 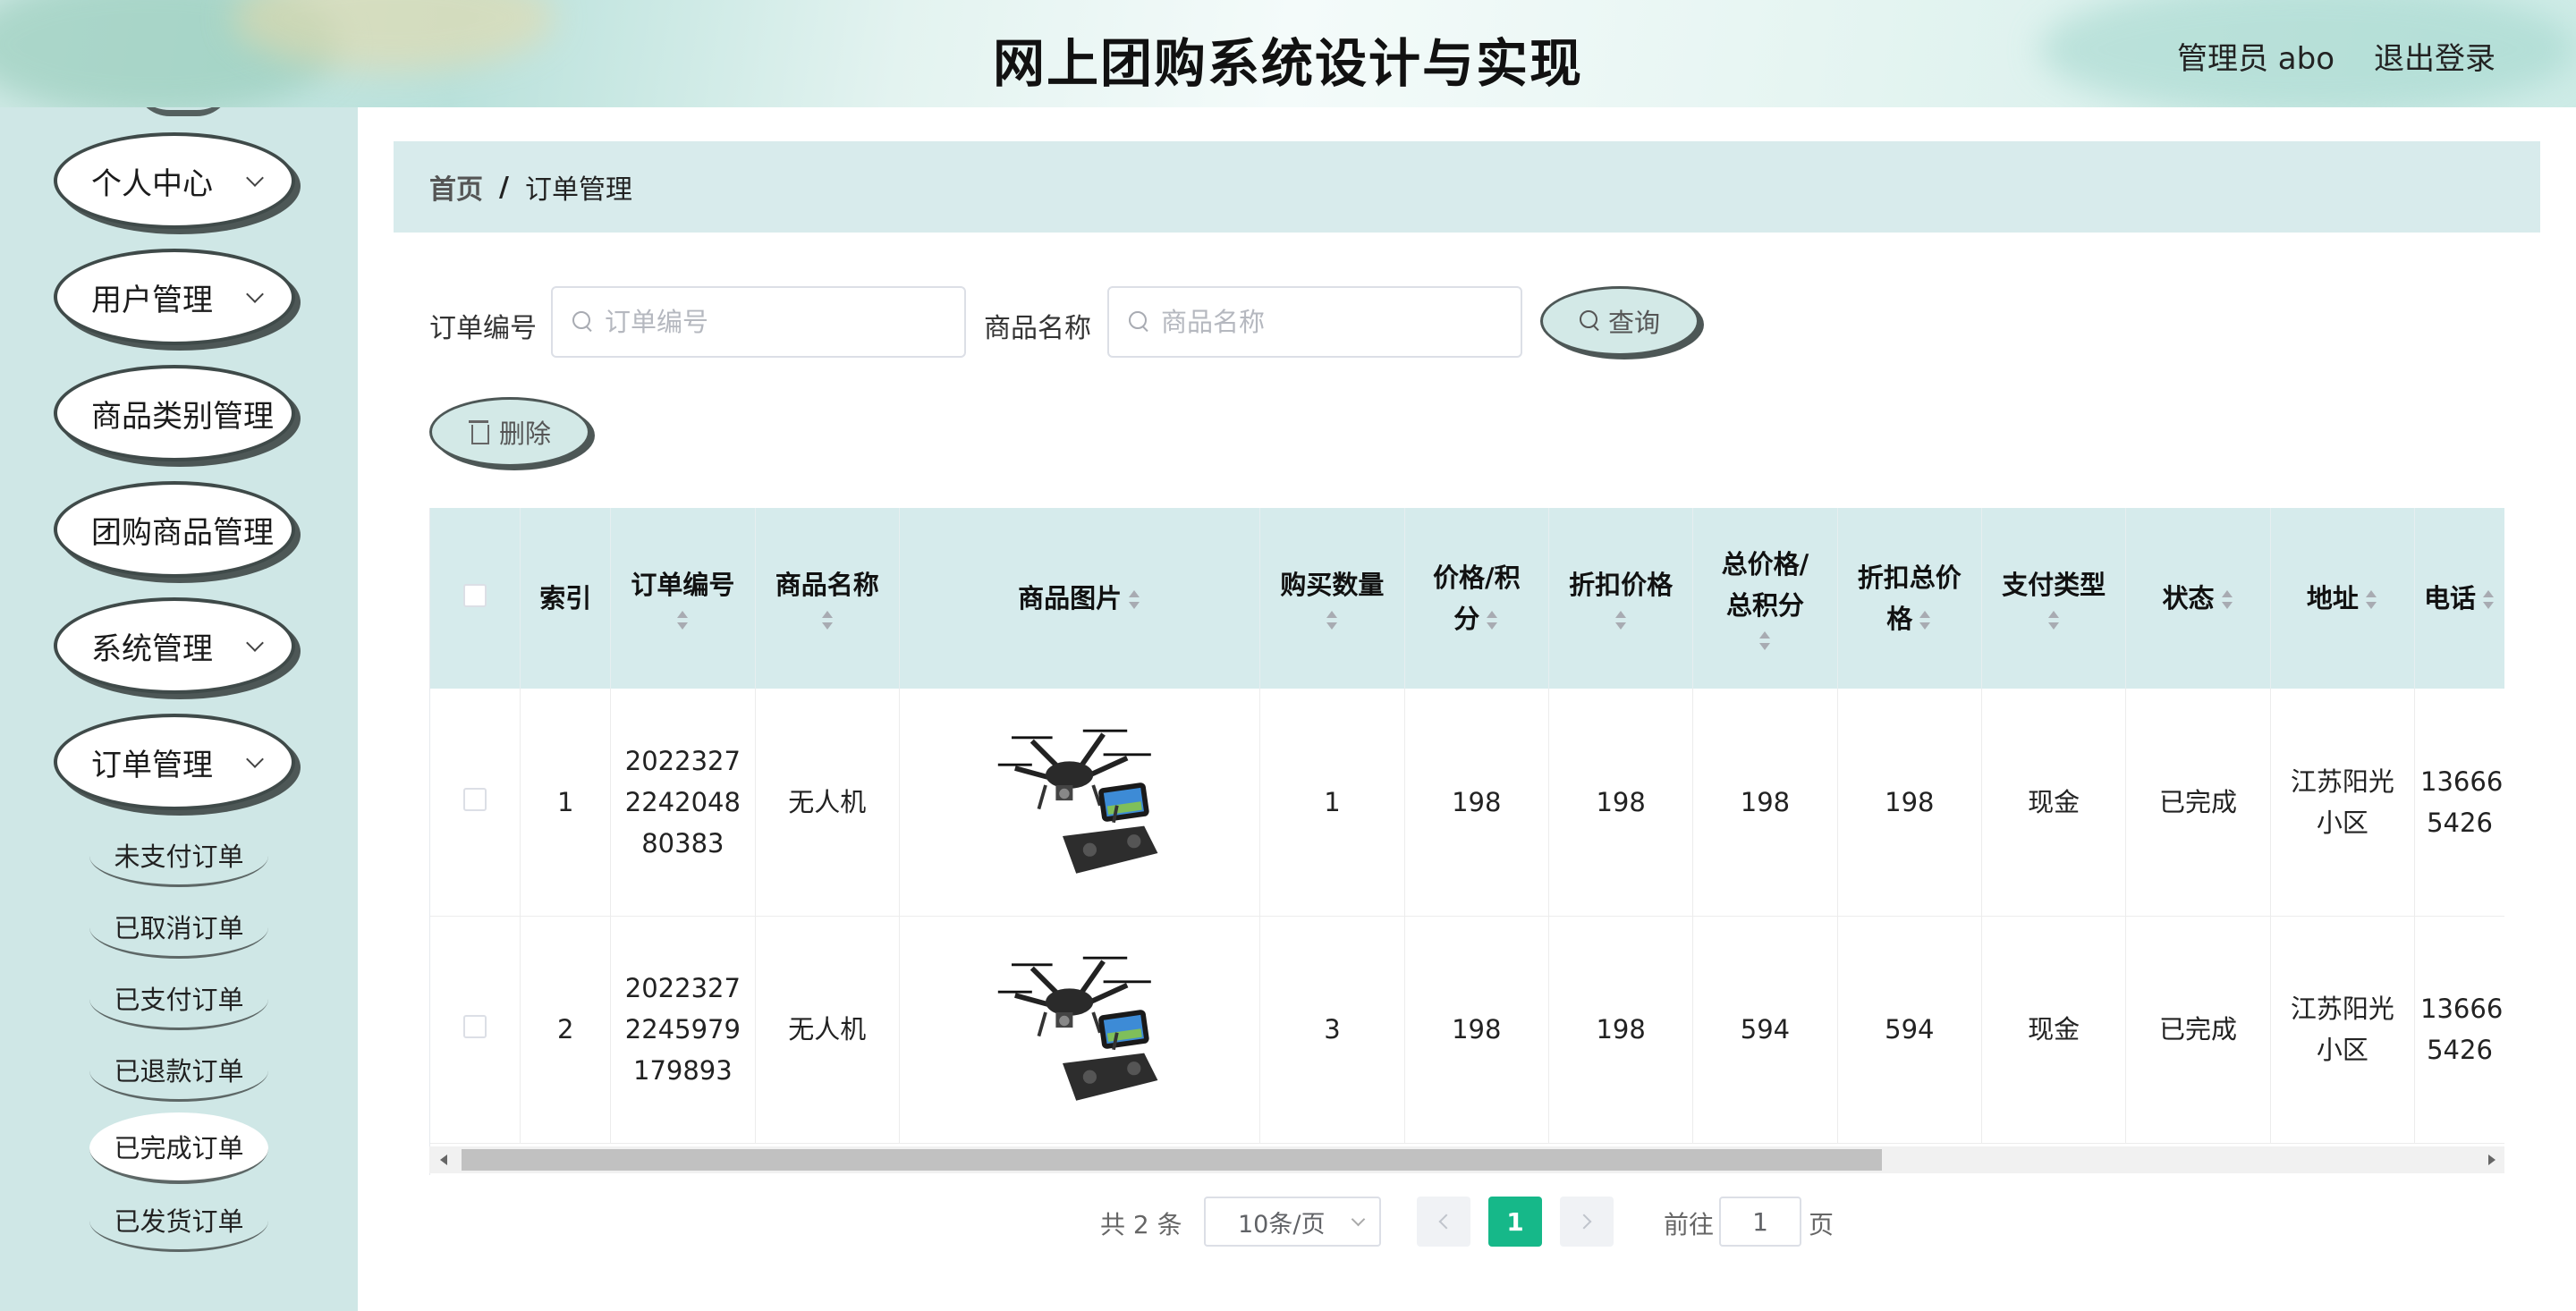 What do you see at coordinates (1332, 803) in the screenshot?
I see `cell-quantity: 1` at bounding box center [1332, 803].